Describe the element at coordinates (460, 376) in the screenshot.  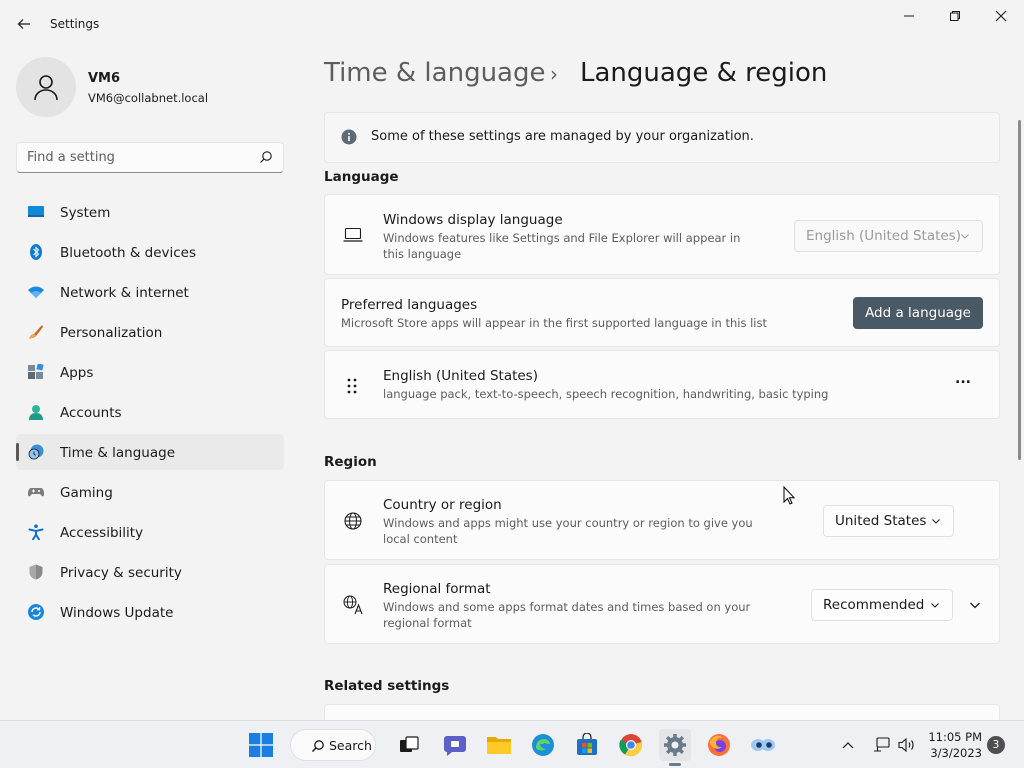
I see `installed-language-title: English (United States)` at that location.